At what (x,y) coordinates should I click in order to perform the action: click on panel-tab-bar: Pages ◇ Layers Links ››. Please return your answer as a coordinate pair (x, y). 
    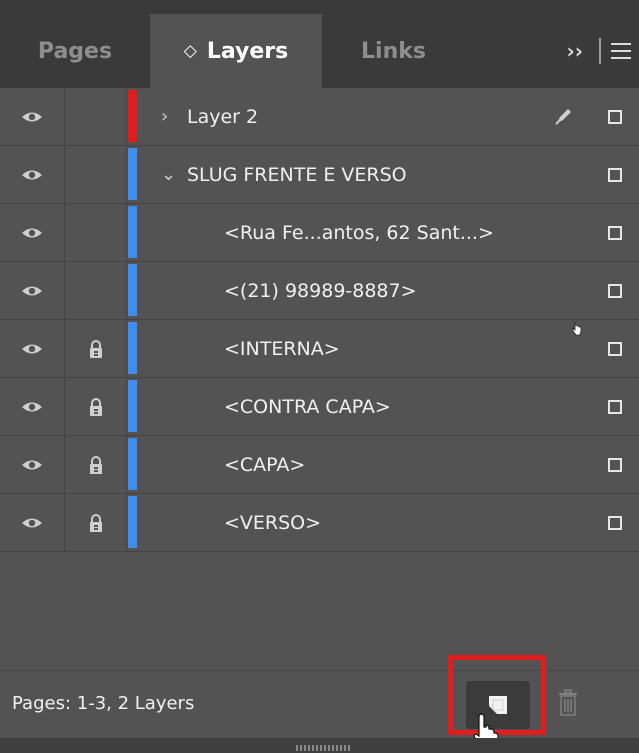
    Looking at the image, I should click on (319, 44).